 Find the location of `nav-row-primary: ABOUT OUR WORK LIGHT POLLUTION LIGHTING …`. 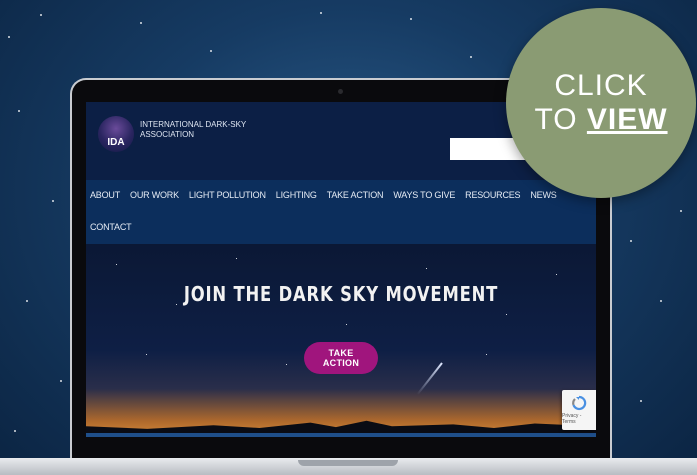

nav-row-primary: ABOUT OUR WORK LIGHT POLLUTION LIGHTING … is located at coordinates (323, 195).